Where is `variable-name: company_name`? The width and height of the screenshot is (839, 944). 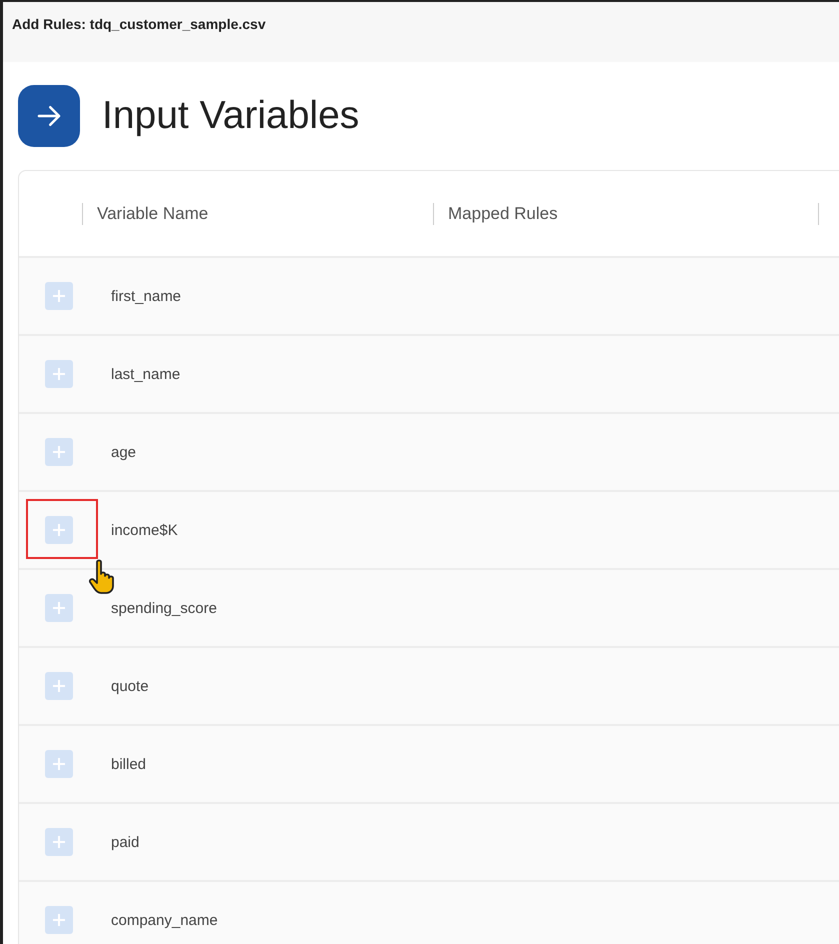
variable-name: company_name is located at coordinates (164, 920).